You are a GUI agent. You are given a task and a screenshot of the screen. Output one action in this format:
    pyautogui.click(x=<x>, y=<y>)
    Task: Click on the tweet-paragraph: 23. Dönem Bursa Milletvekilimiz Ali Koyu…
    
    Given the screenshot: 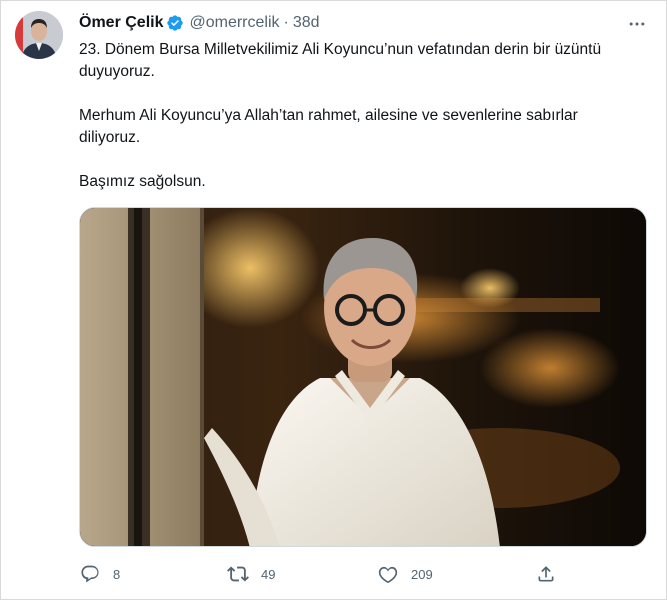 What is the action you would take?
    pyautogui.click(x=340, y=60)
    